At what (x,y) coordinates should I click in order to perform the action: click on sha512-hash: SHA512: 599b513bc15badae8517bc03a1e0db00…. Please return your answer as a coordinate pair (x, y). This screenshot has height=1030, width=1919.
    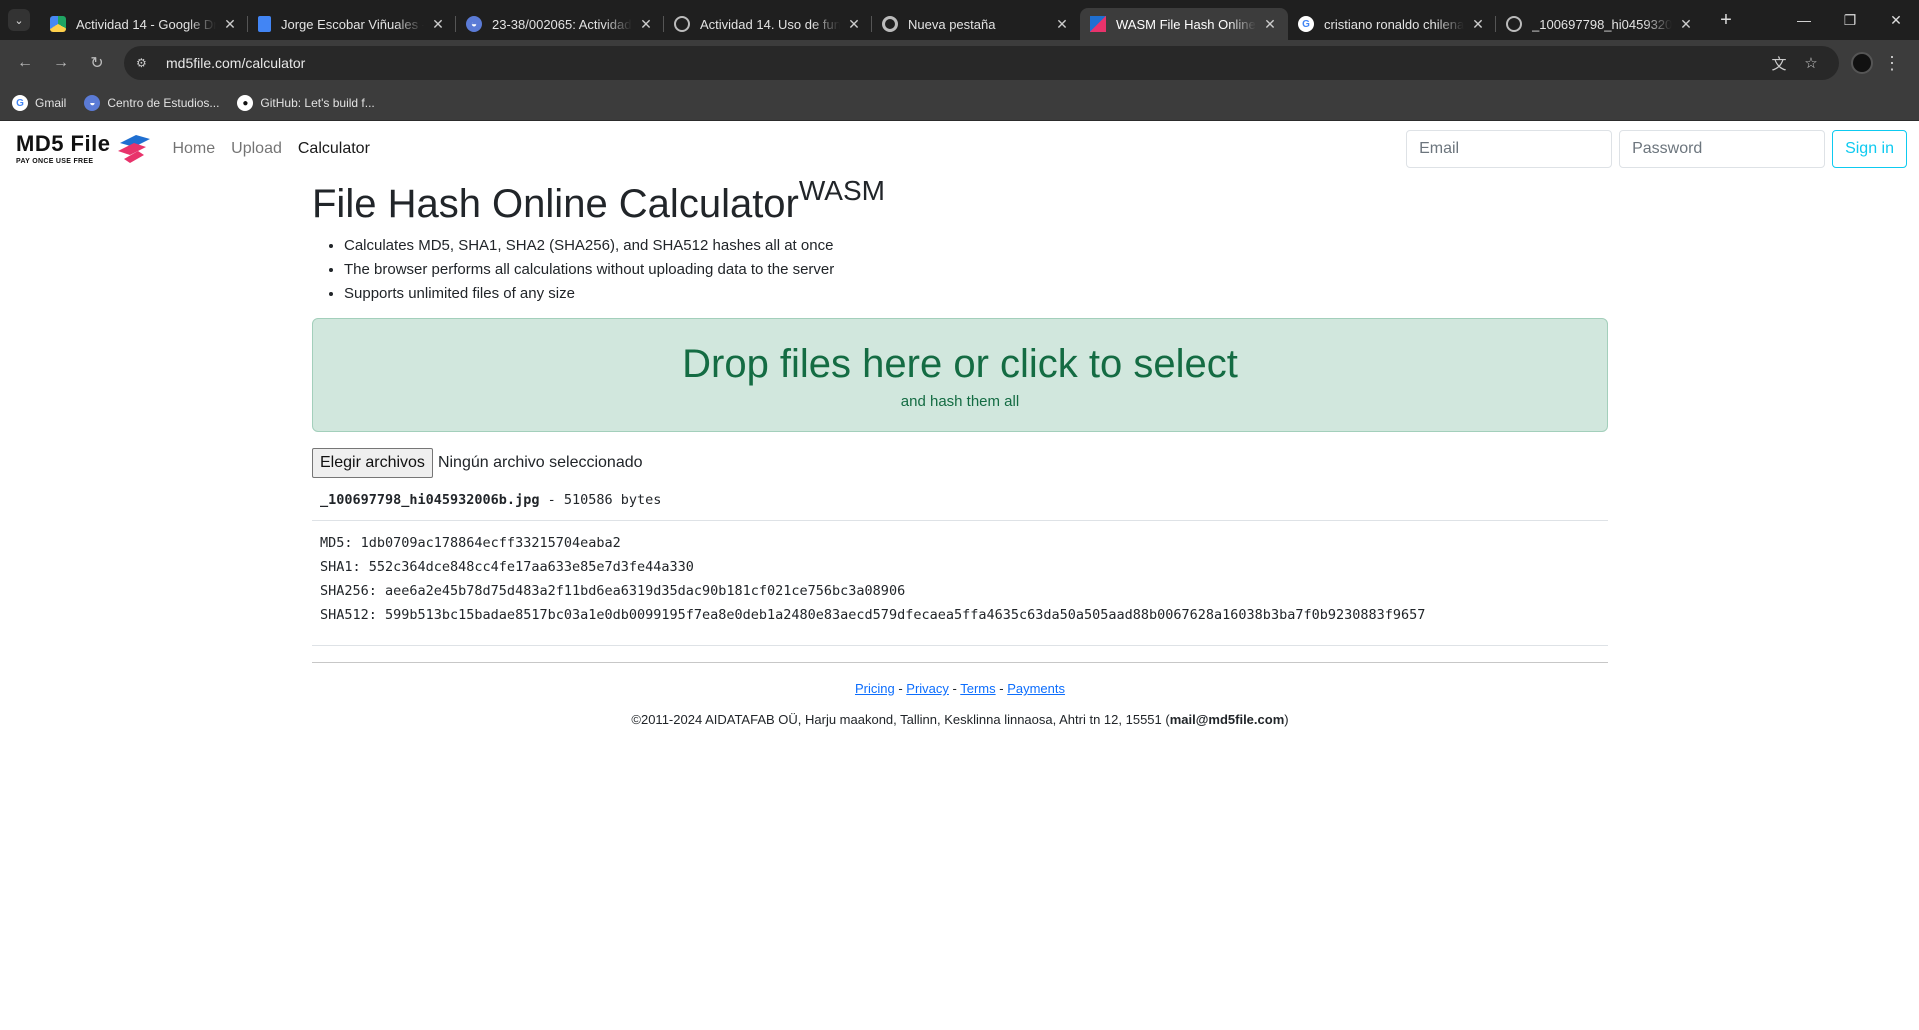
    Looking at the image, I should click on (873, 615).